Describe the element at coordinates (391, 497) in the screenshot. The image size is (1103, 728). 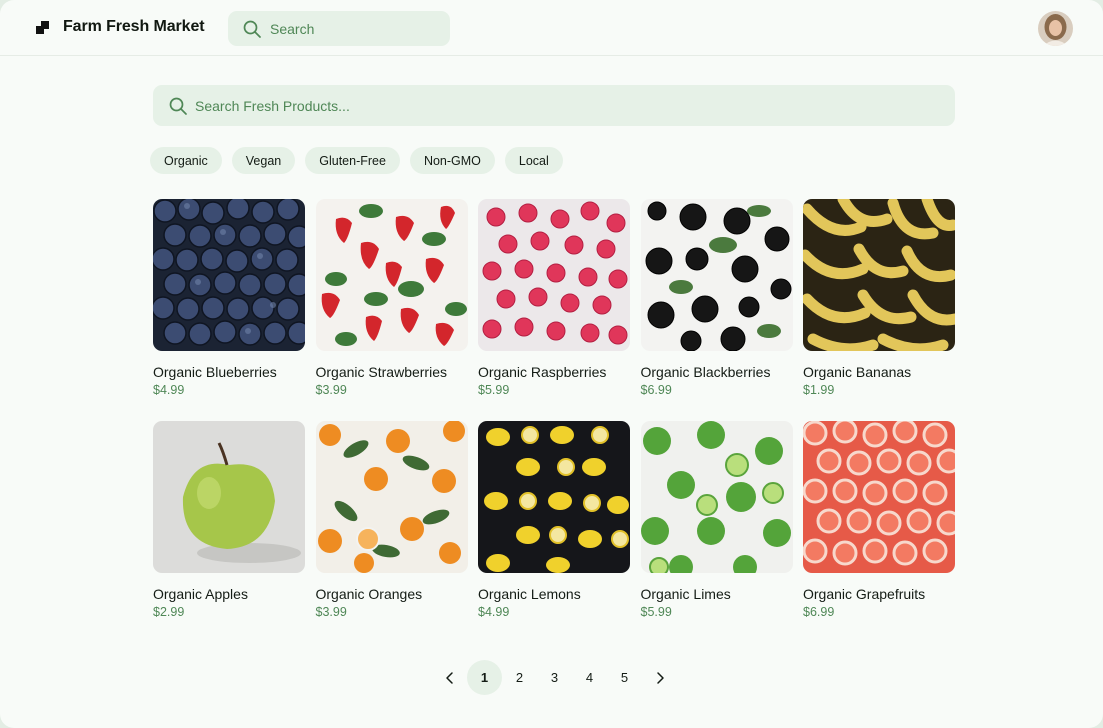
I see `product-image-oranges` at that location.